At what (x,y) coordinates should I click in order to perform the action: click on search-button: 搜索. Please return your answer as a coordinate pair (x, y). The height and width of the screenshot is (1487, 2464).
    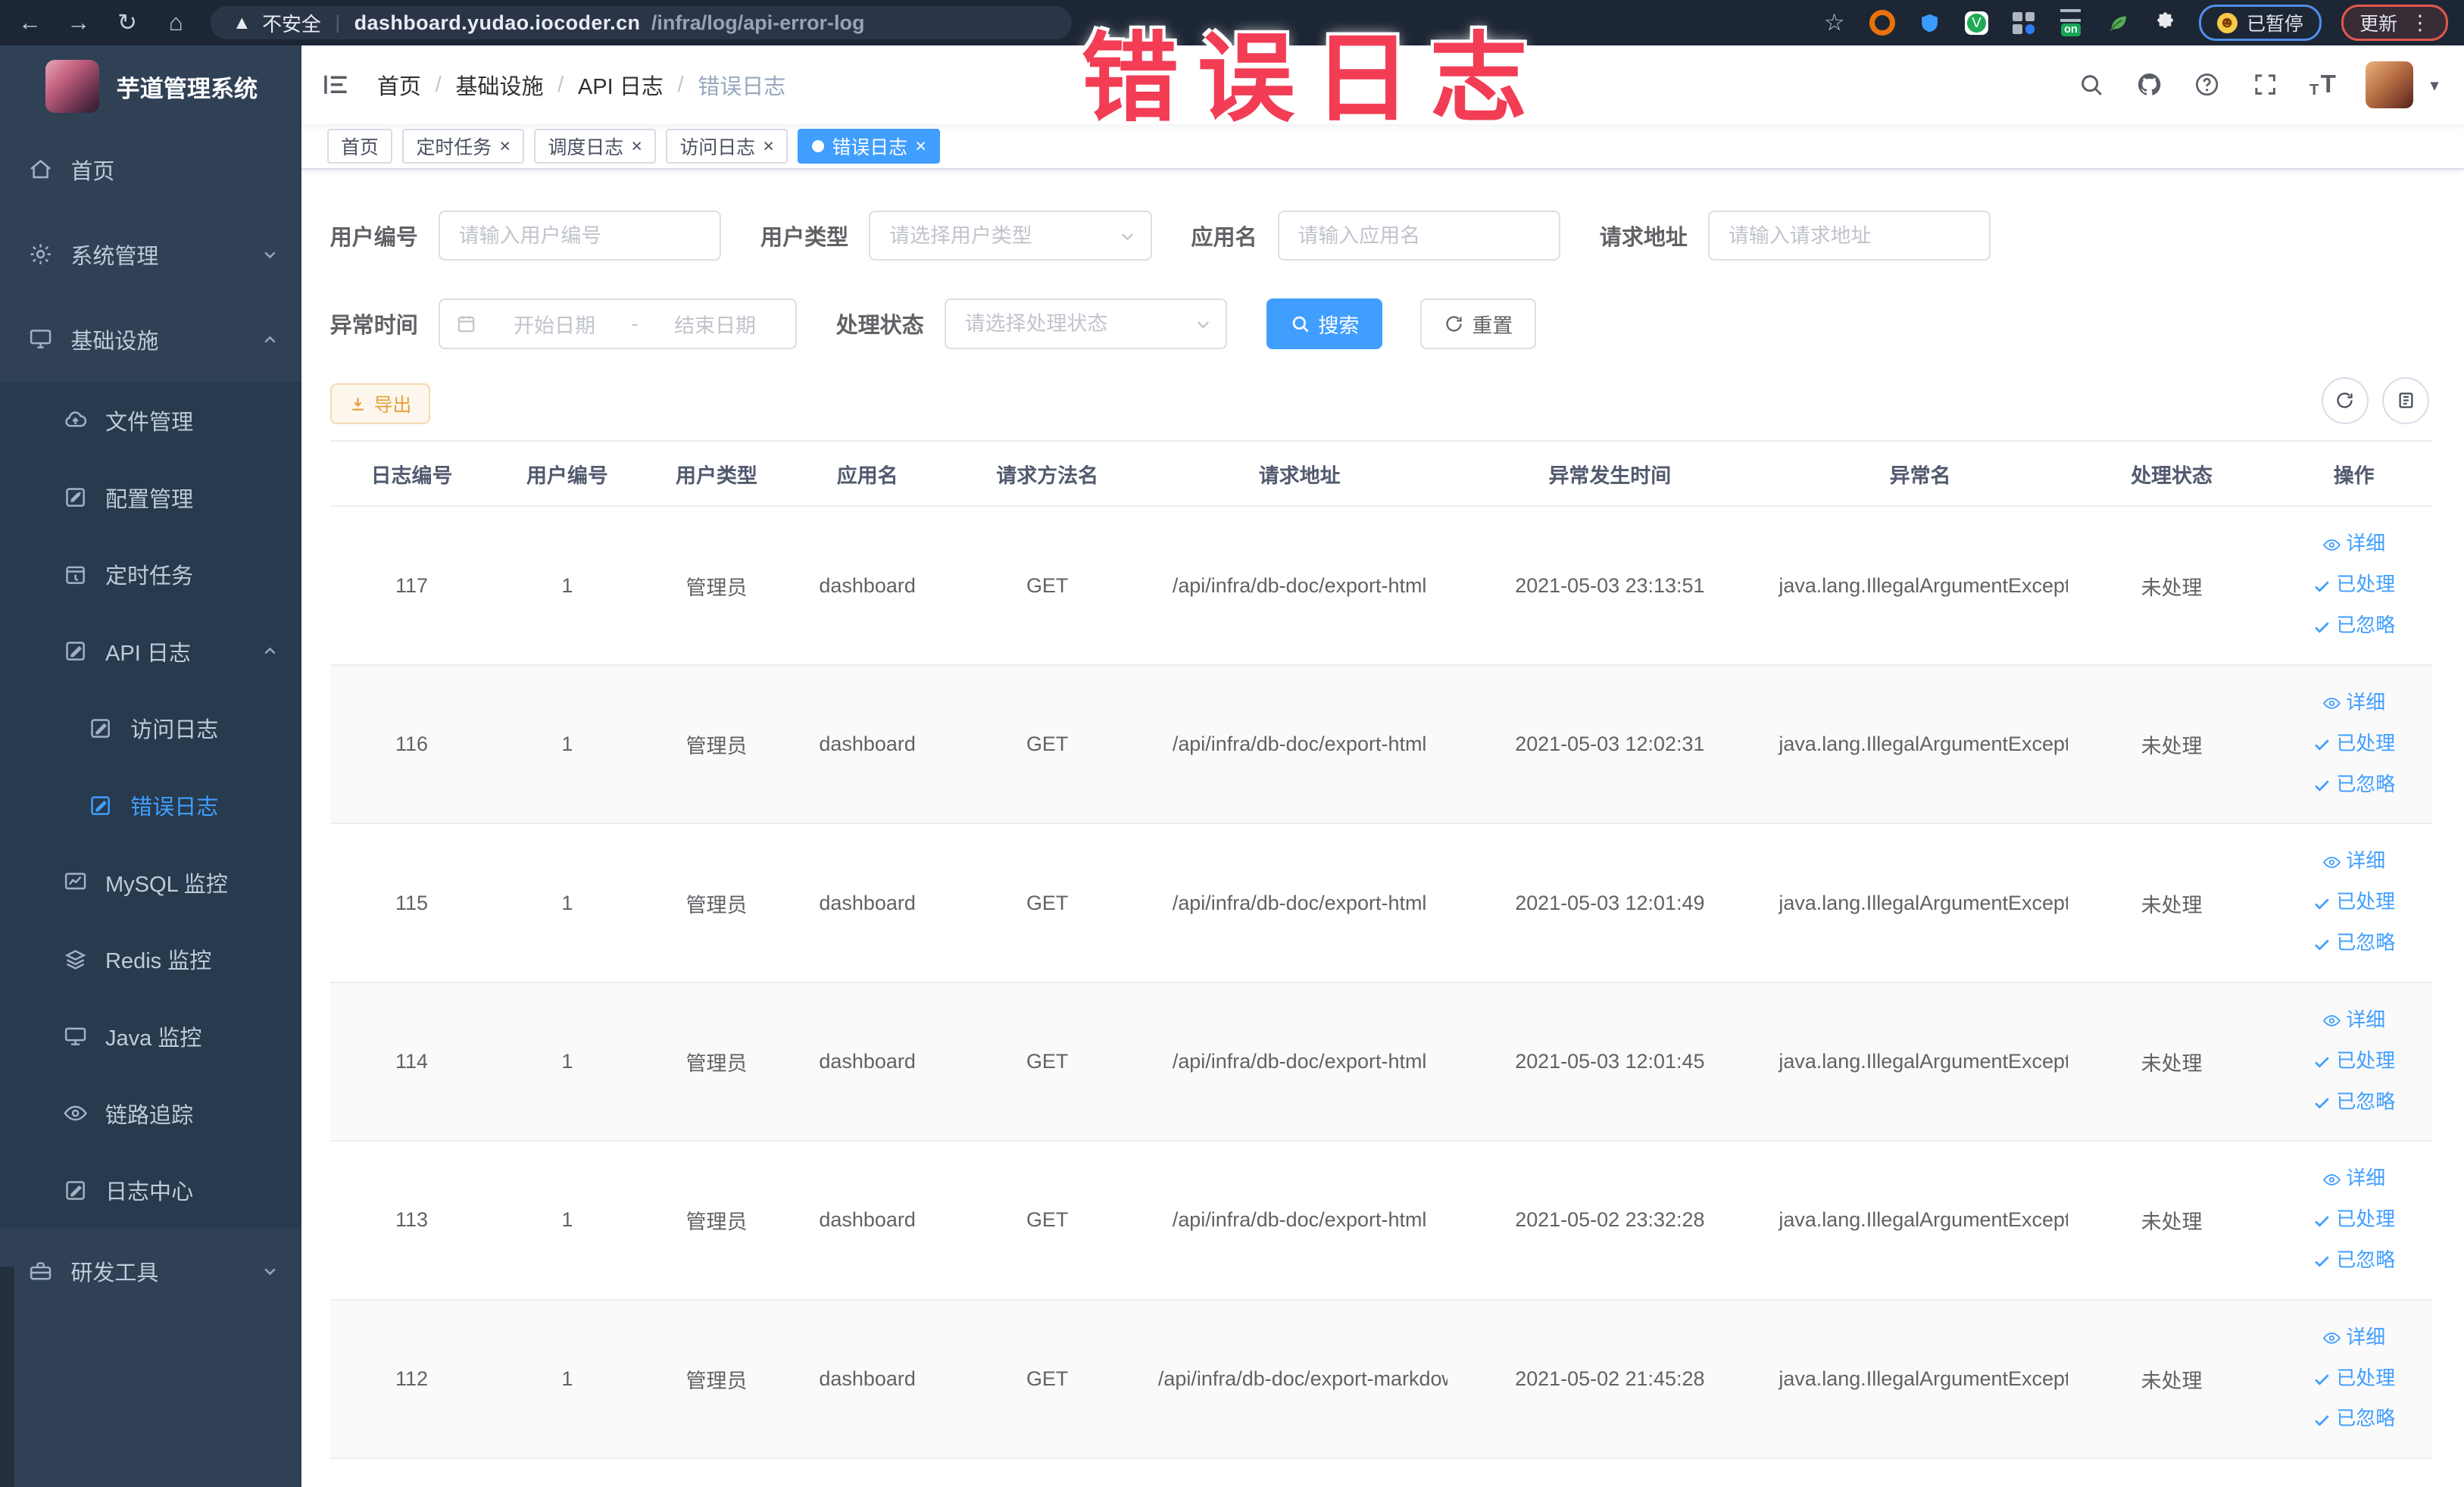
    Looking at the image, I should click on (1324, 323).